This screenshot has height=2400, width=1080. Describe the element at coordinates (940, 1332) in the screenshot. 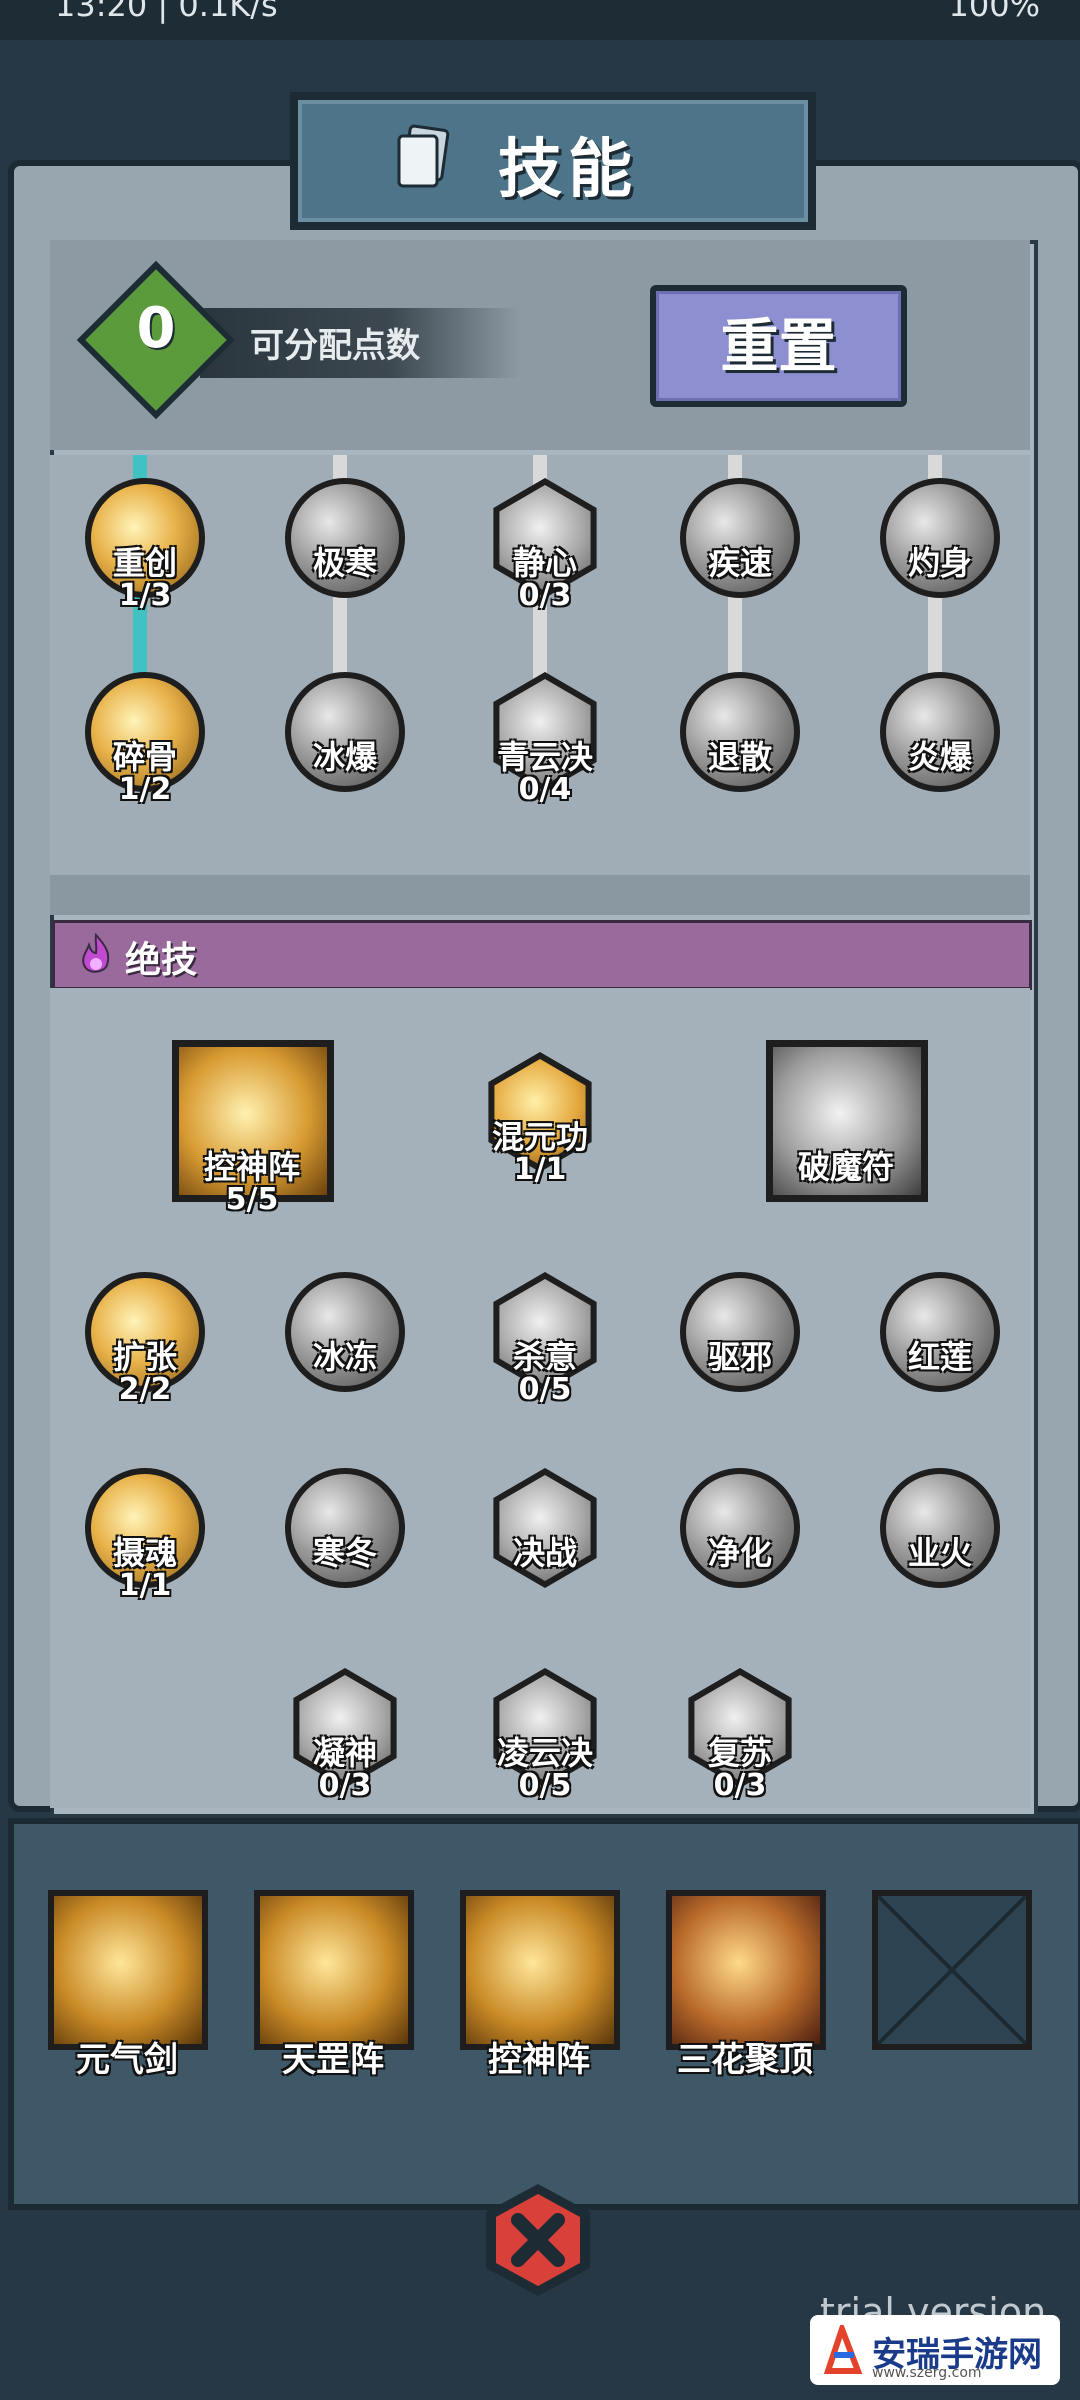

I see `tree2-skill-node: 红莲` at that location.